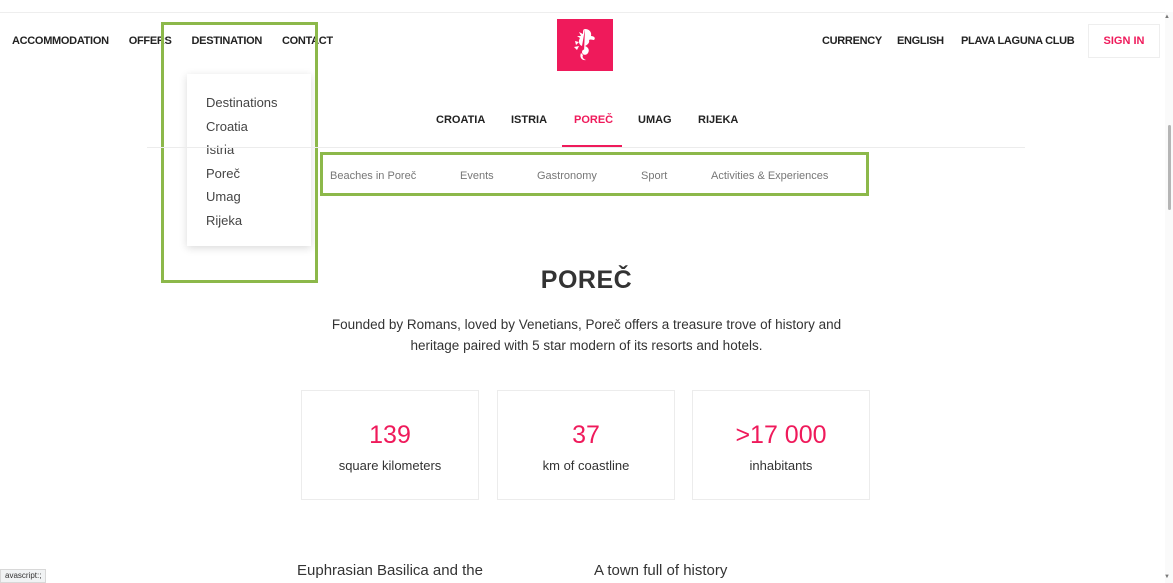 The image size is (1173, 583). I want to click on subnav-porec: POREČ, so click(593, 120).